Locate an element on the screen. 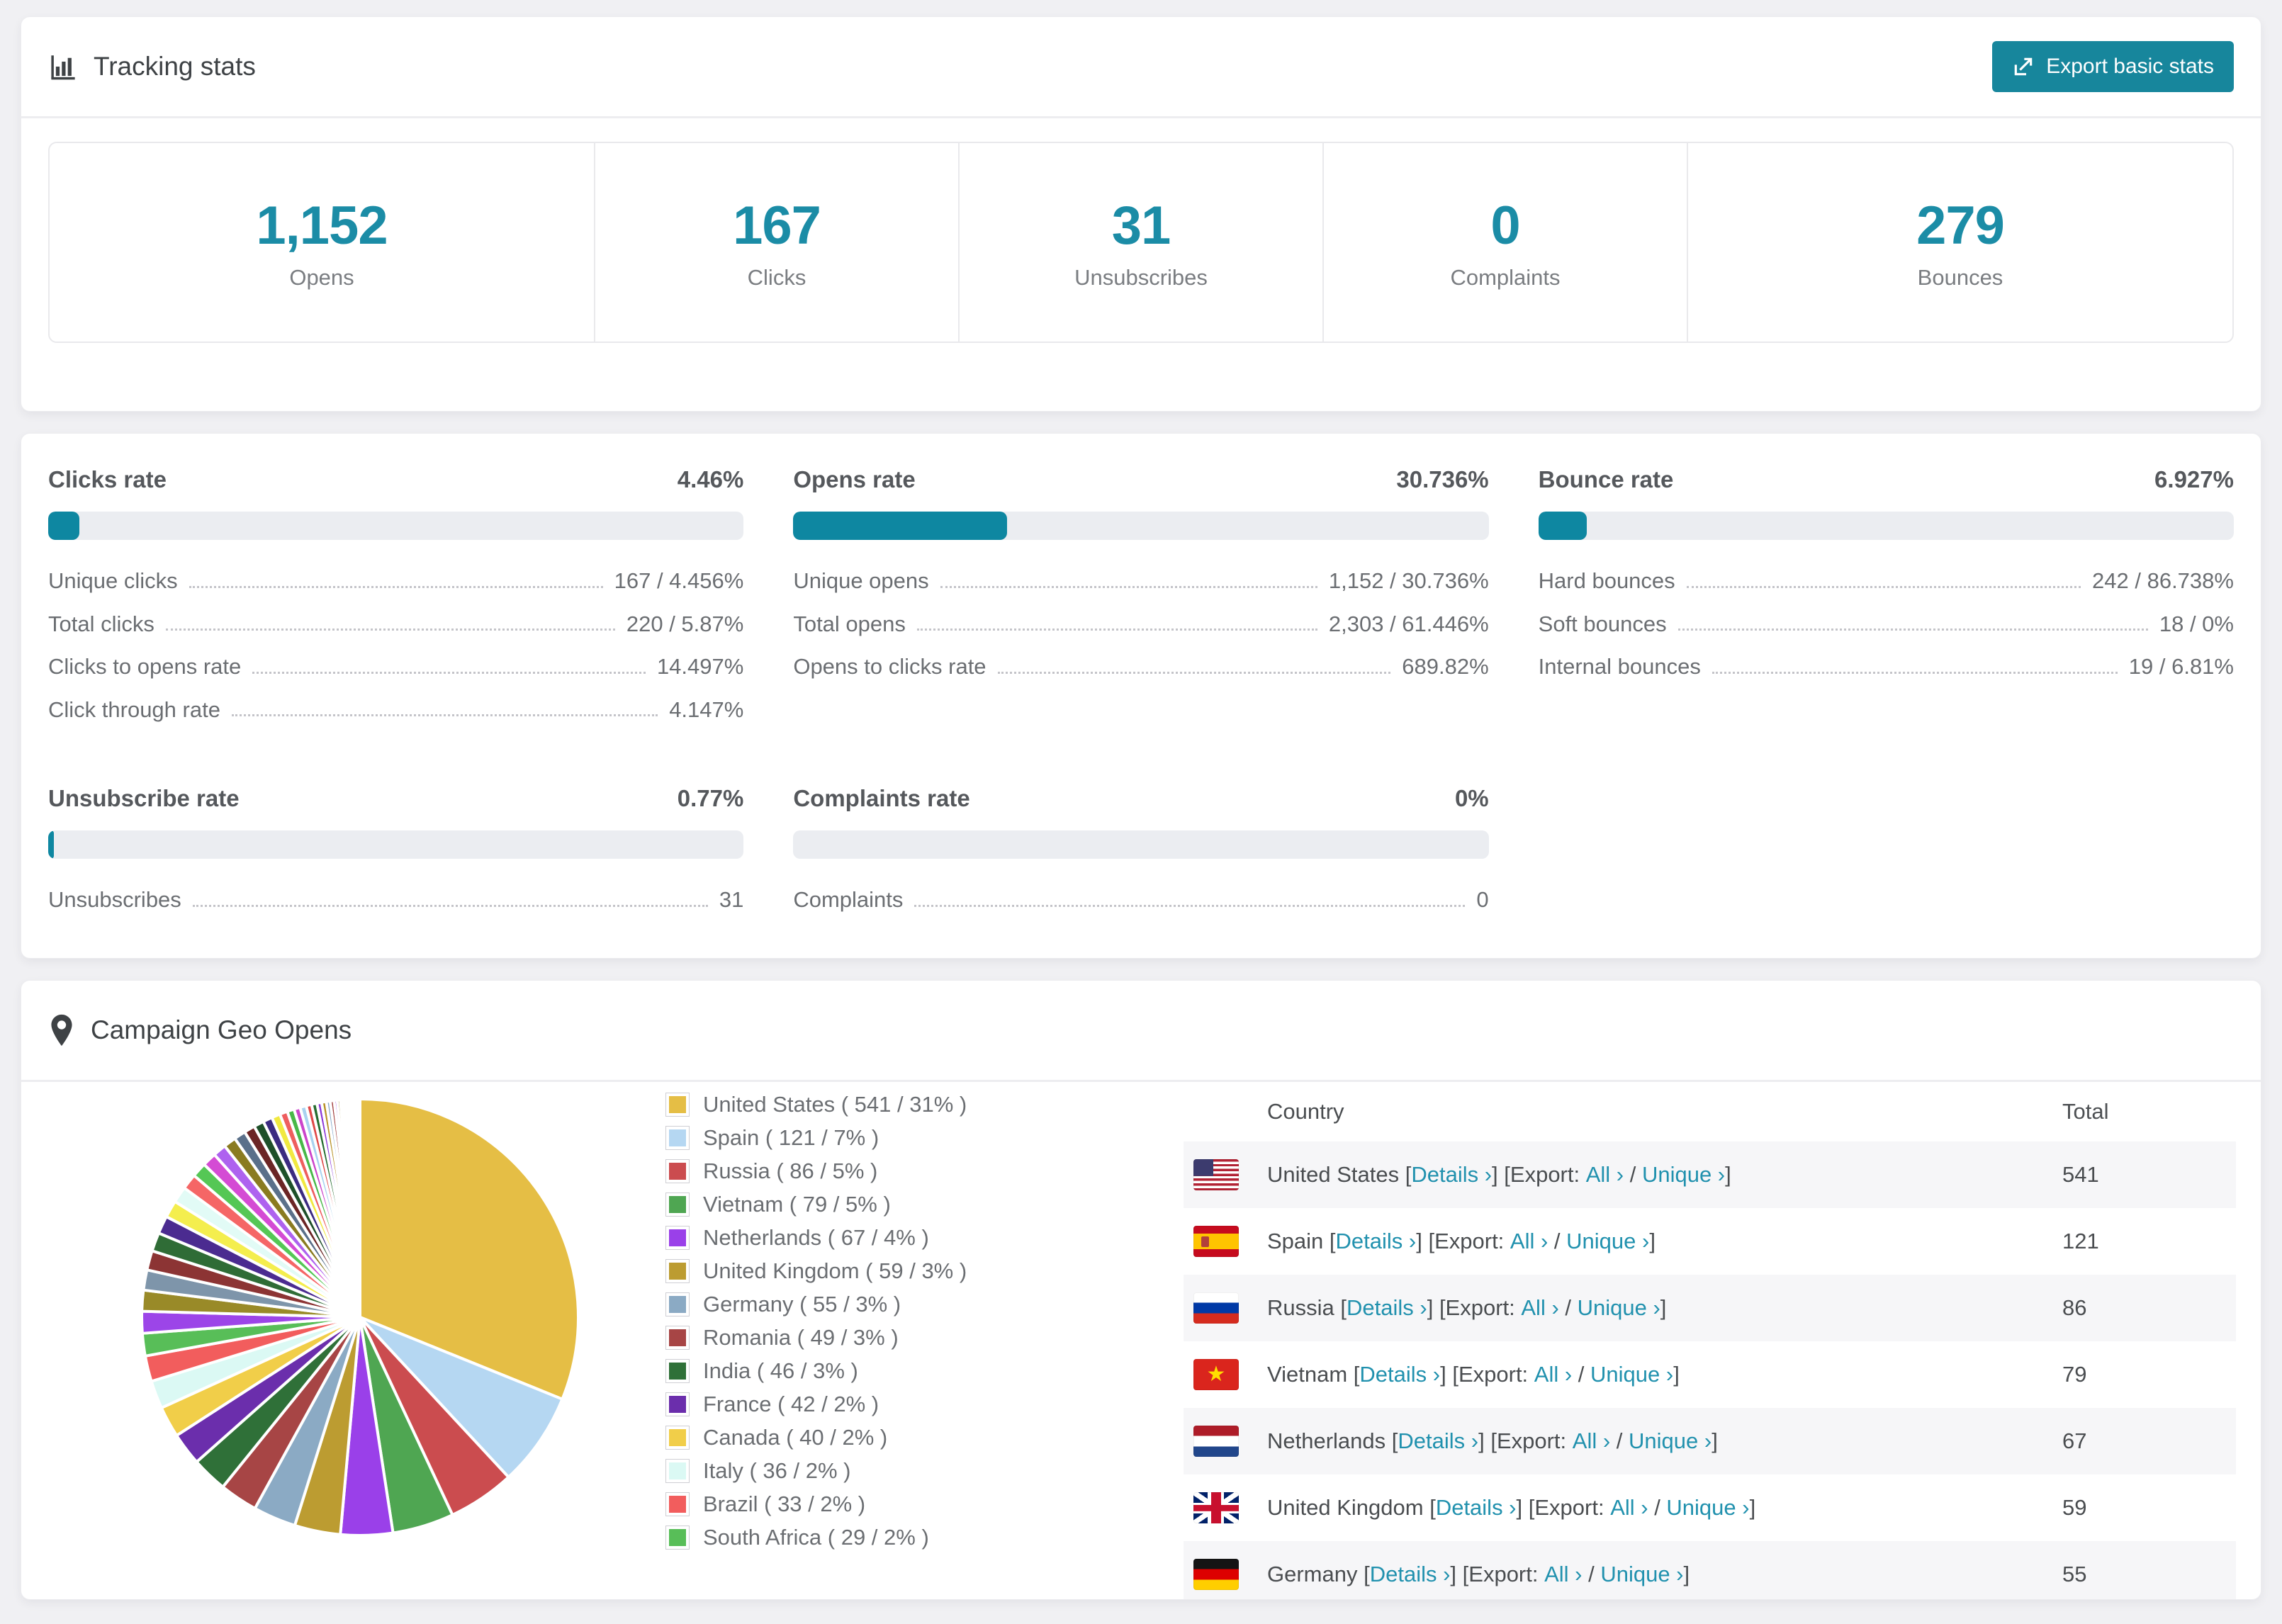 The height and width of the screenshot is (1624, 2282). rate-row-label: Complaints is located at coordinates (849, 900).